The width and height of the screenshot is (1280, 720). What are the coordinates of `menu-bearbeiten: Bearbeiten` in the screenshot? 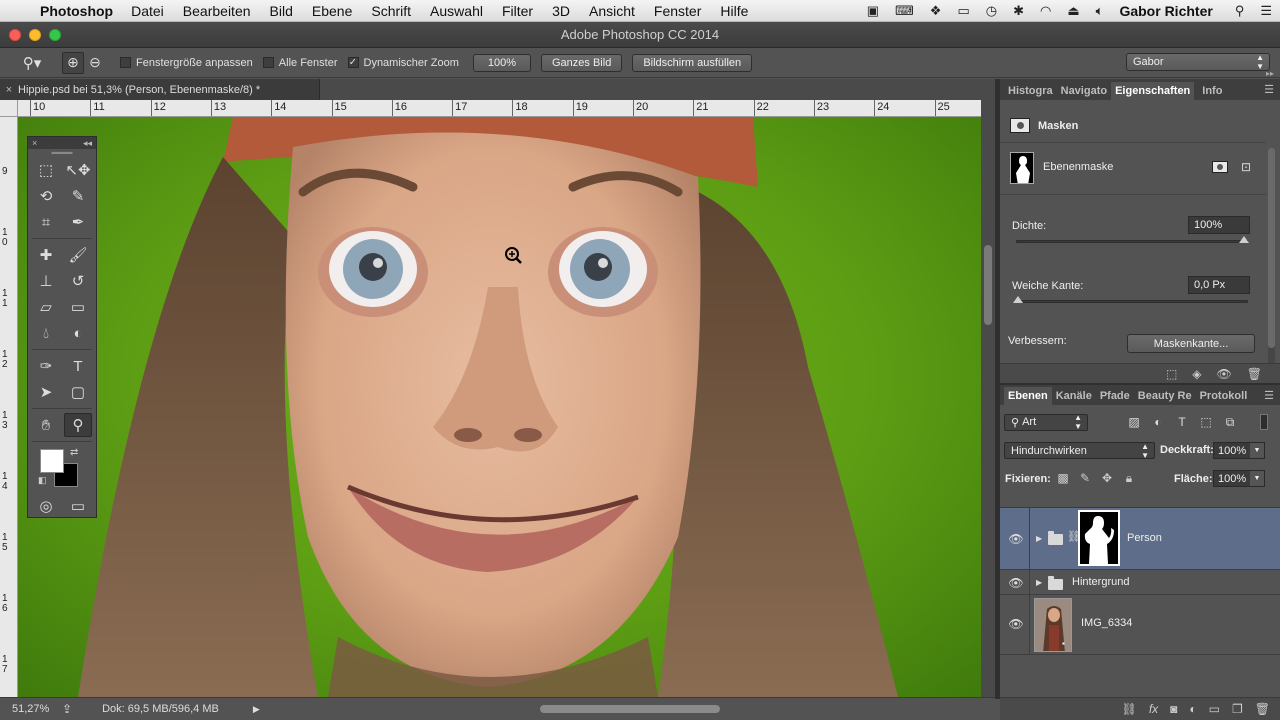 It's located at (217, 11).